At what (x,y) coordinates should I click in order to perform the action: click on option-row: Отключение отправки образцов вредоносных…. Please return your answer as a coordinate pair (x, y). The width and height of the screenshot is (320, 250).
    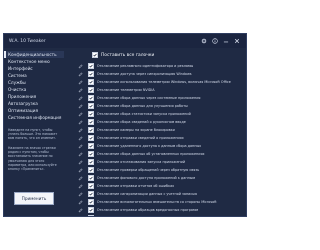
    Looking at the image, I should click on (155, 210).